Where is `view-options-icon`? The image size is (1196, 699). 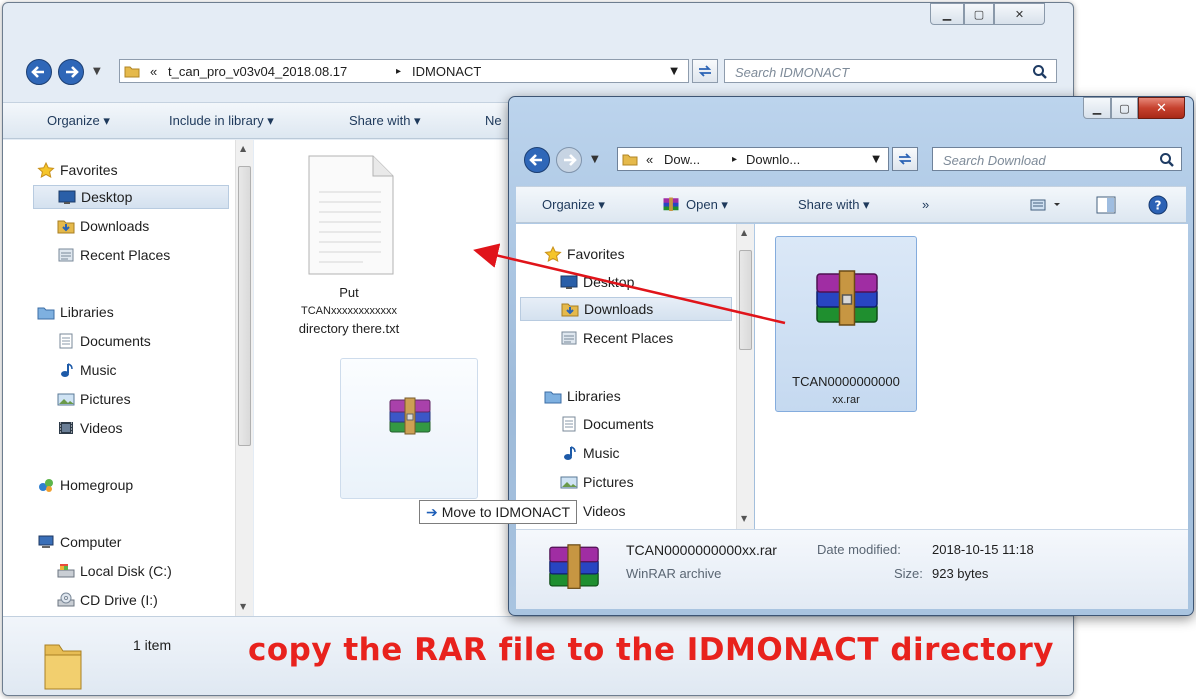 view-options-icon is located at coordinates (1047, 205).